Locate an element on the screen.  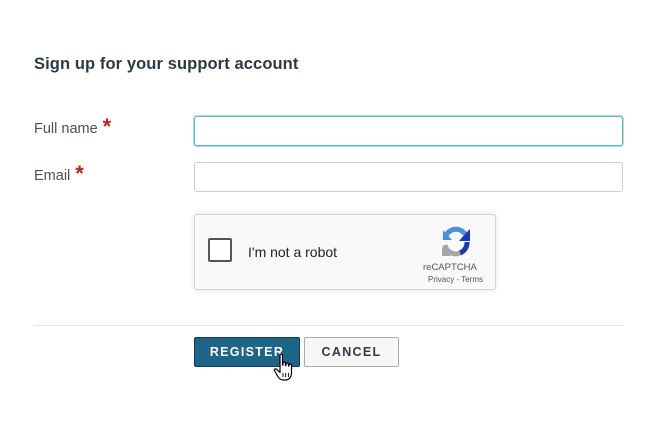
privacy-link: Privacy is located at coordinates (441, 279).